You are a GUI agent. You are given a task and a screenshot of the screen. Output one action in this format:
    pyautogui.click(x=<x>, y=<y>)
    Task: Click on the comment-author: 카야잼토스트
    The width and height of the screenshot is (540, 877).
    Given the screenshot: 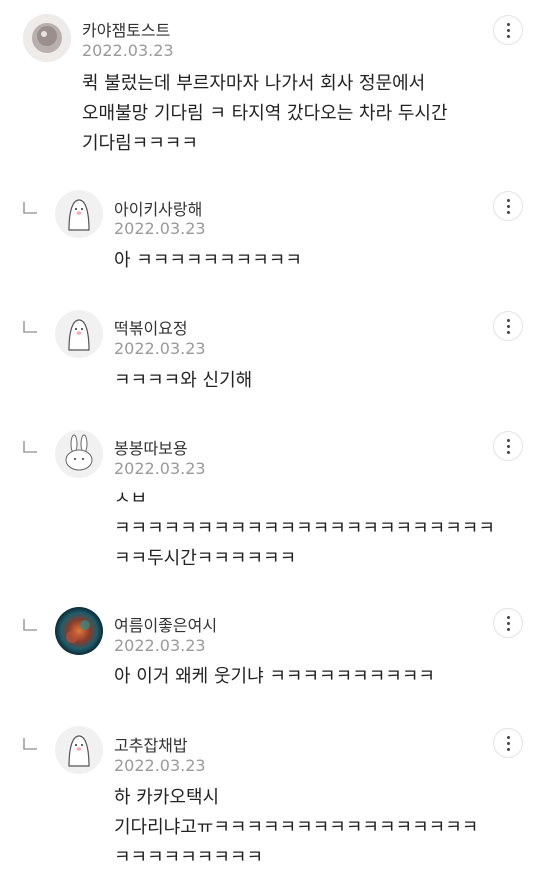 What is the action you would take?
    pyautogui.click(x=126, y=29)
    